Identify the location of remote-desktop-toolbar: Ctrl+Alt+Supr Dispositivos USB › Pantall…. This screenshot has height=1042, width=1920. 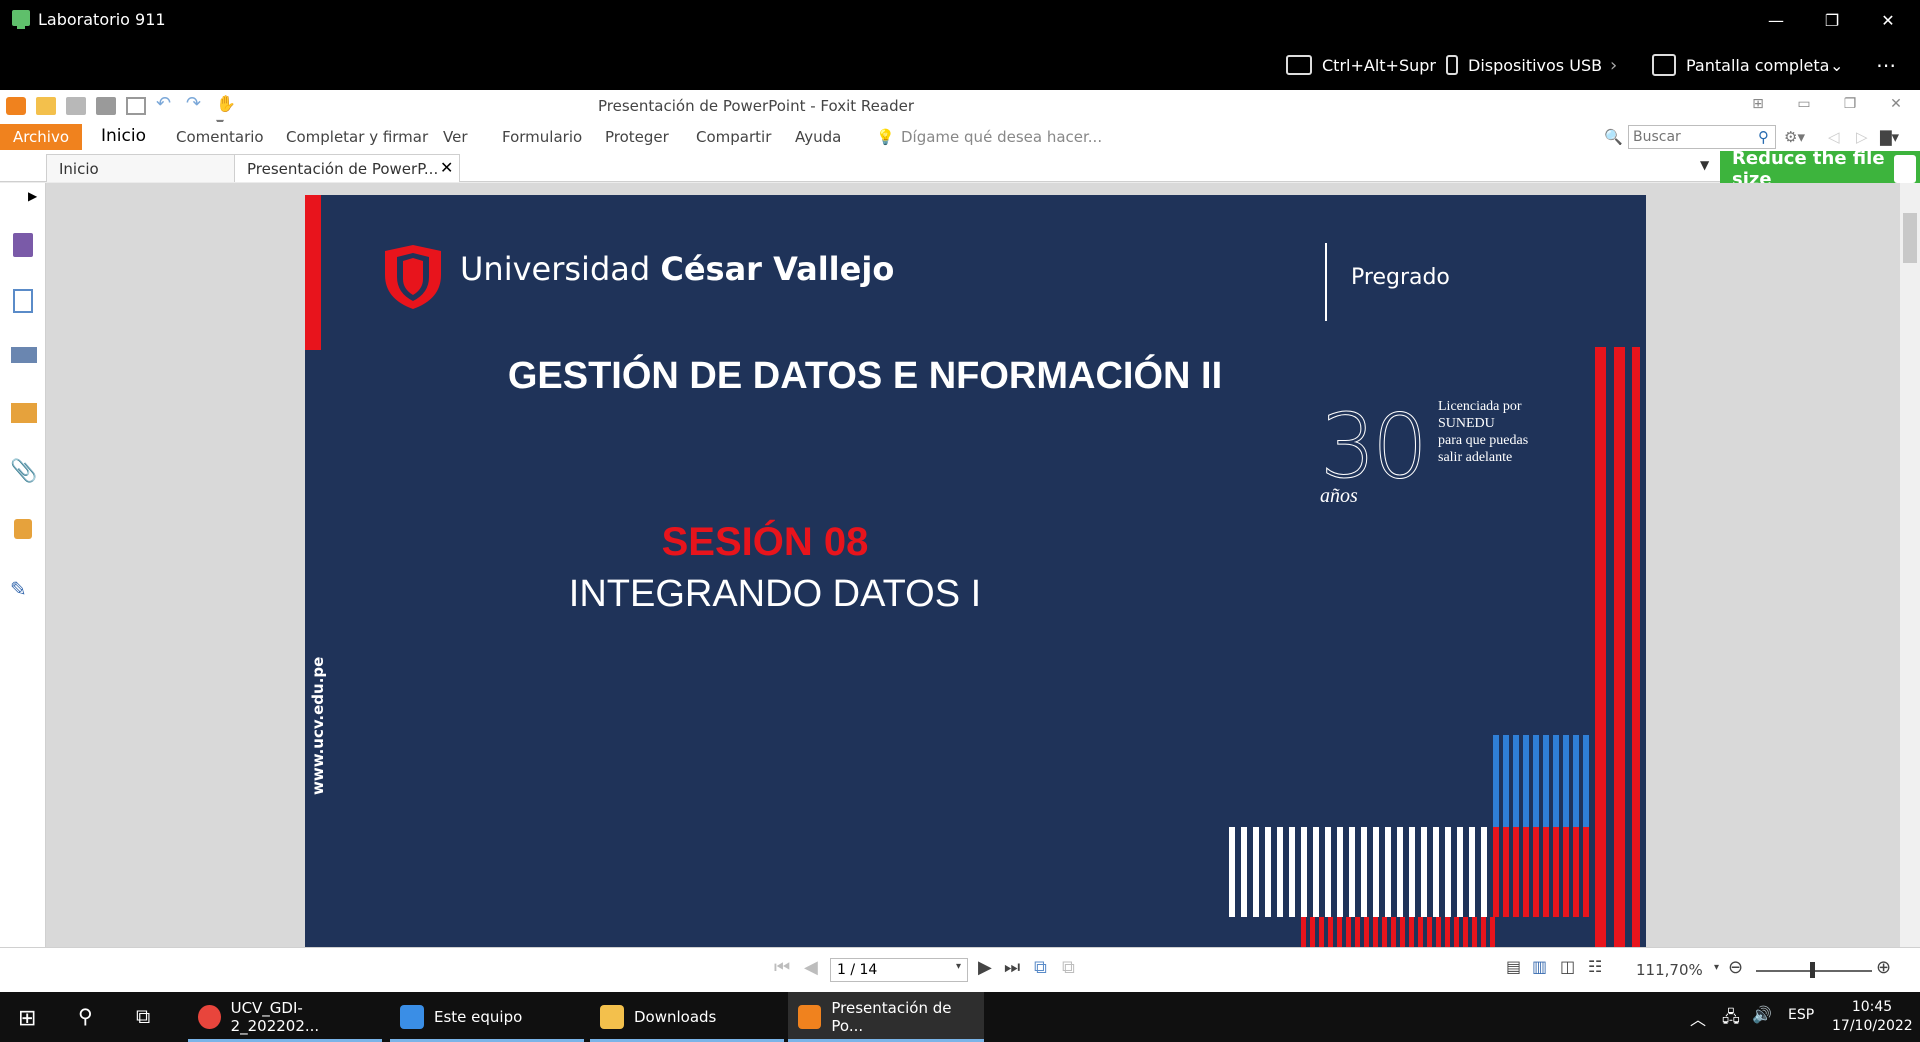
(960, 65).